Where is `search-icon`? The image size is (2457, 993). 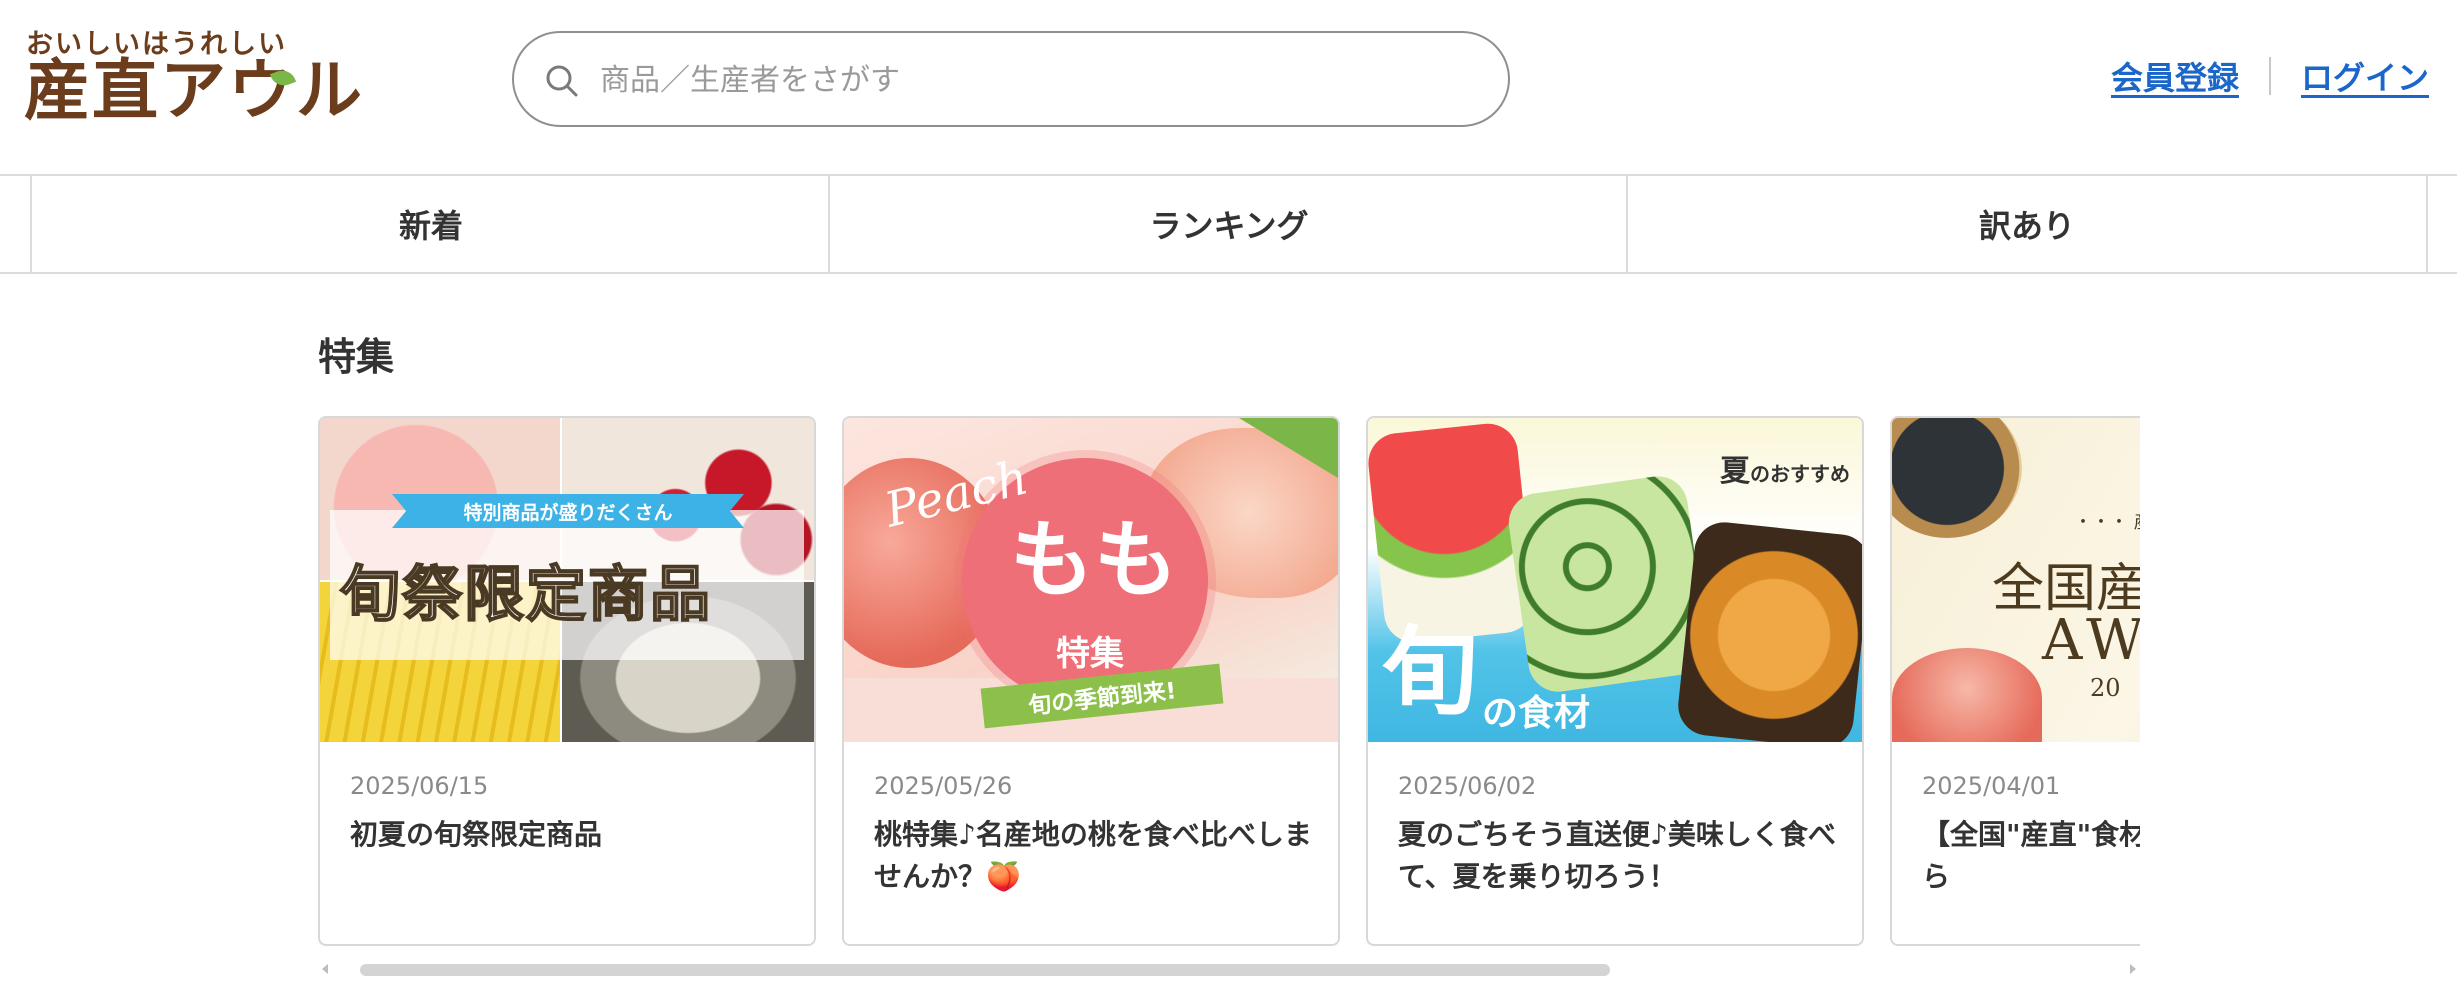 search-icon is located at coordinates (562, 81).